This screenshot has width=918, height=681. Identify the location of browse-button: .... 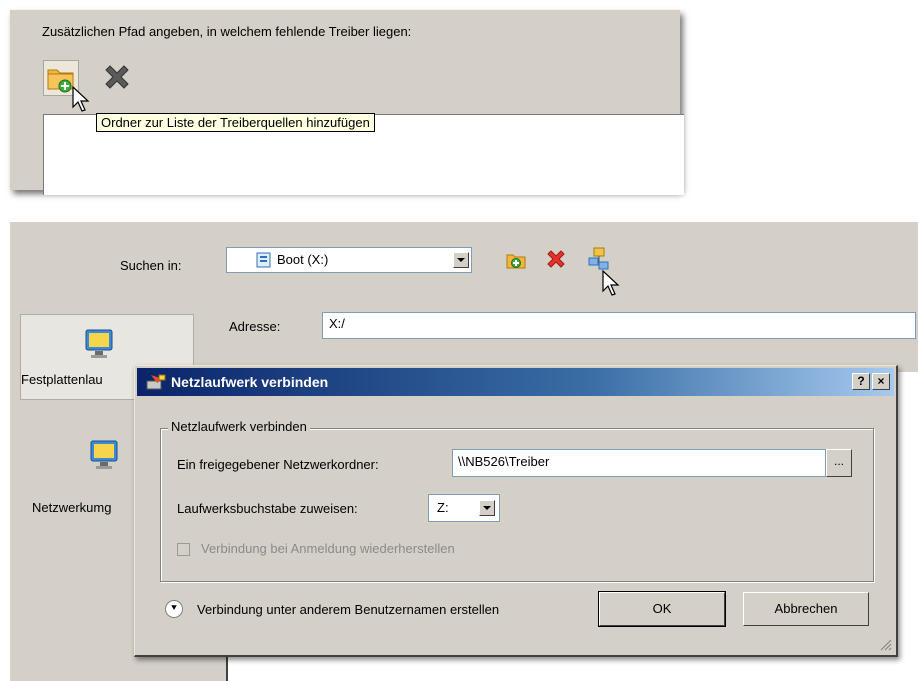
(839, 463).